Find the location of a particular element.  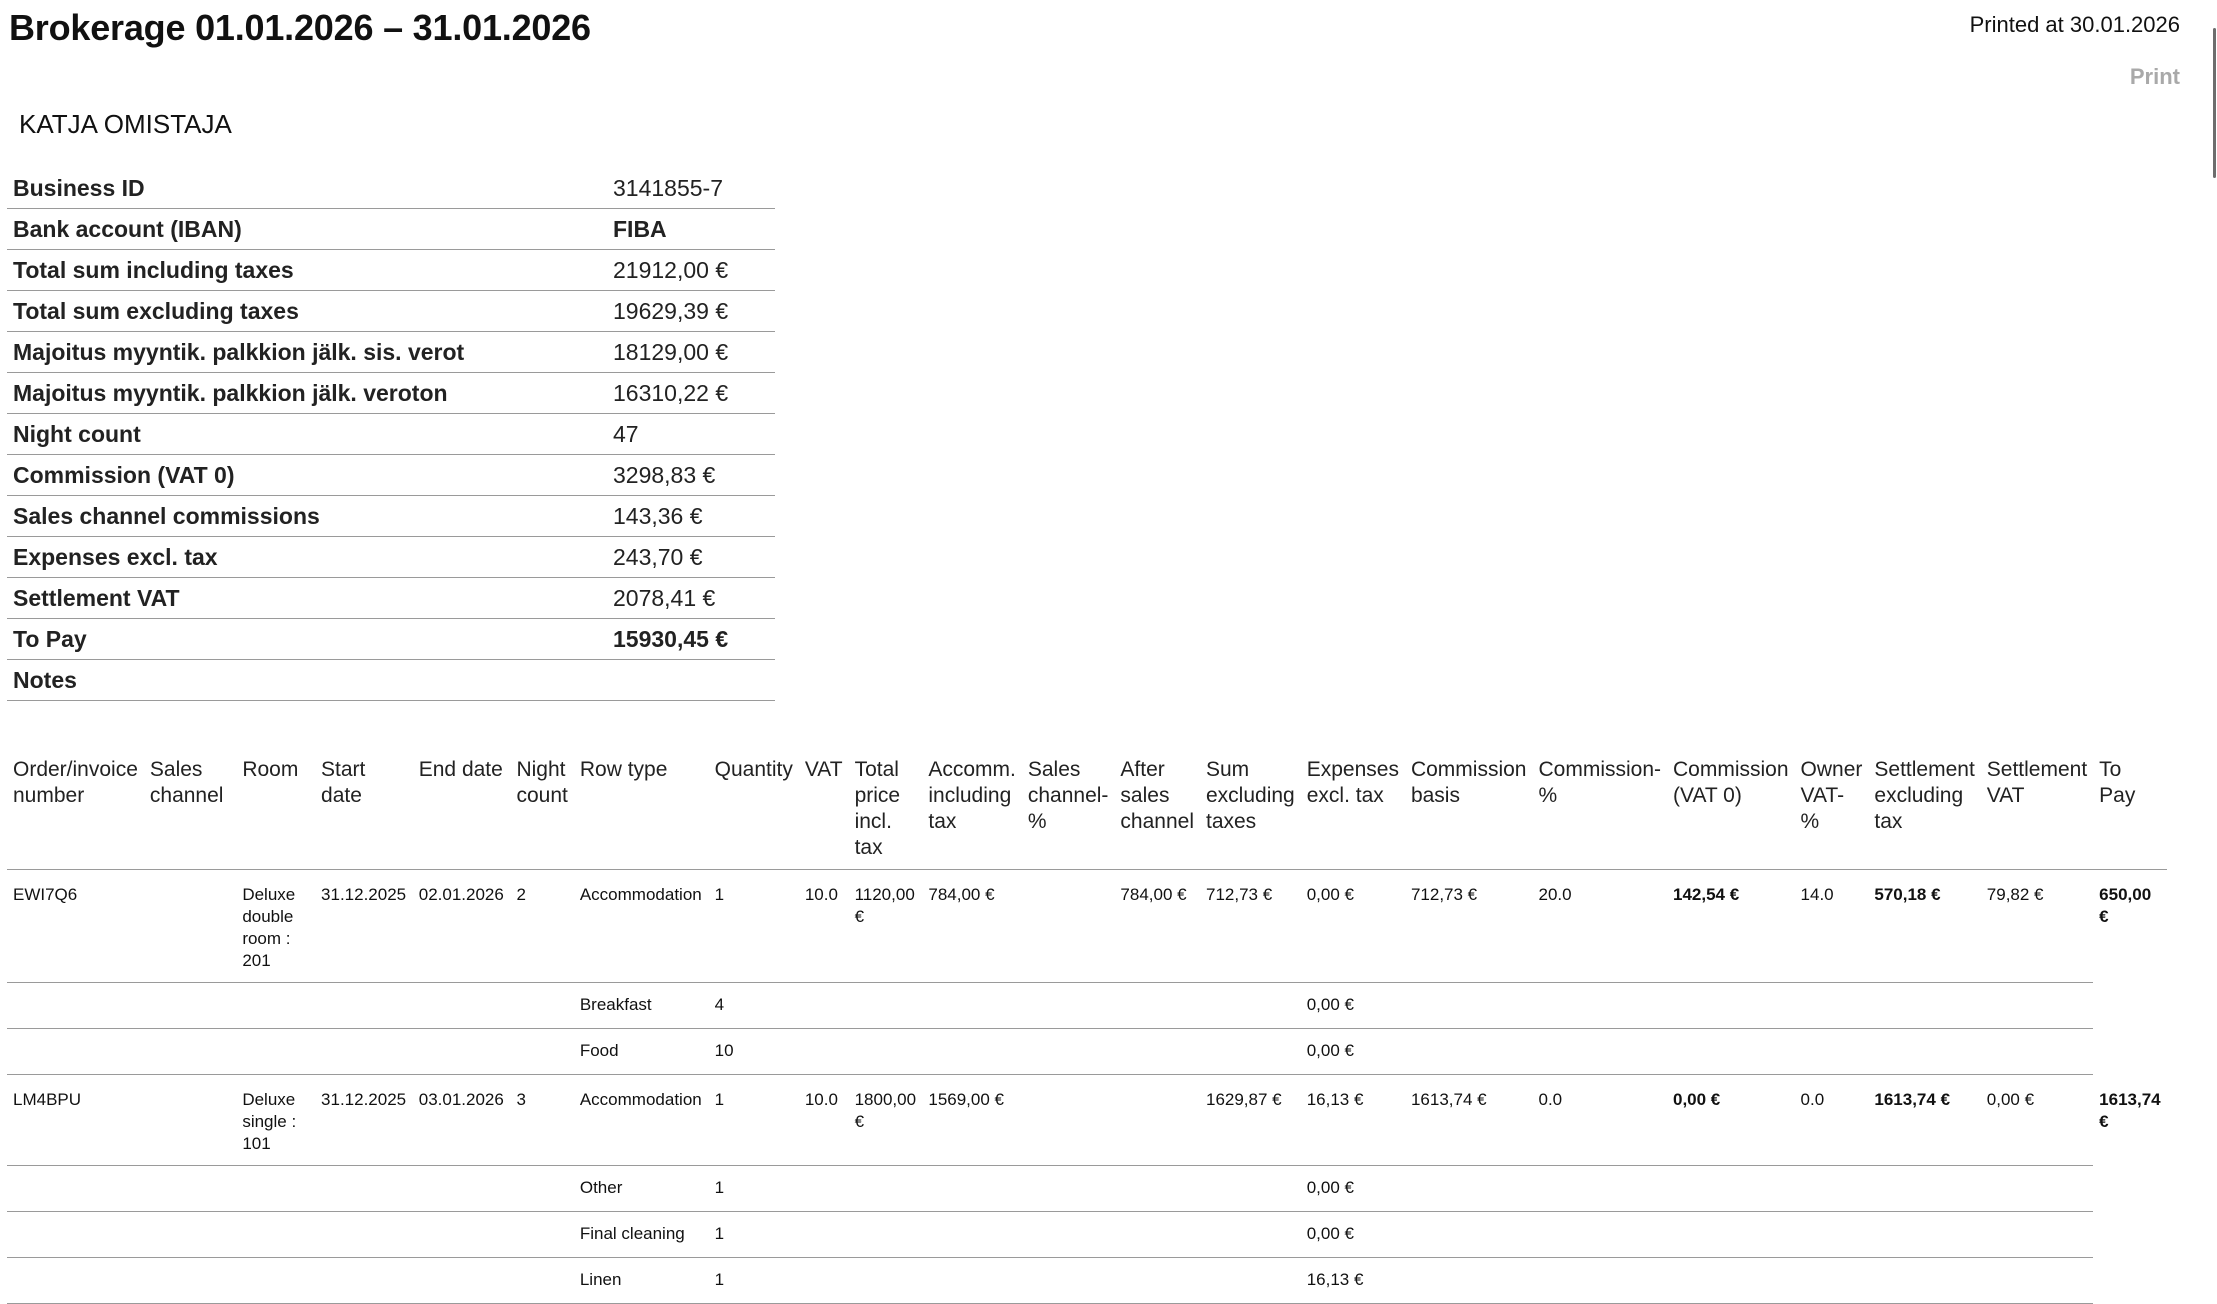

commission-percent: 0.0 is located at coordinates (1599, 1120).